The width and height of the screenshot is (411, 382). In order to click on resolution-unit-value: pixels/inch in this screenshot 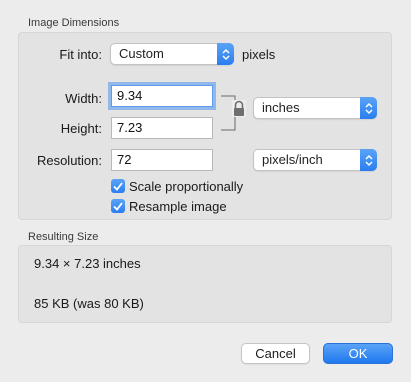, I will do `click(292, 159)`.